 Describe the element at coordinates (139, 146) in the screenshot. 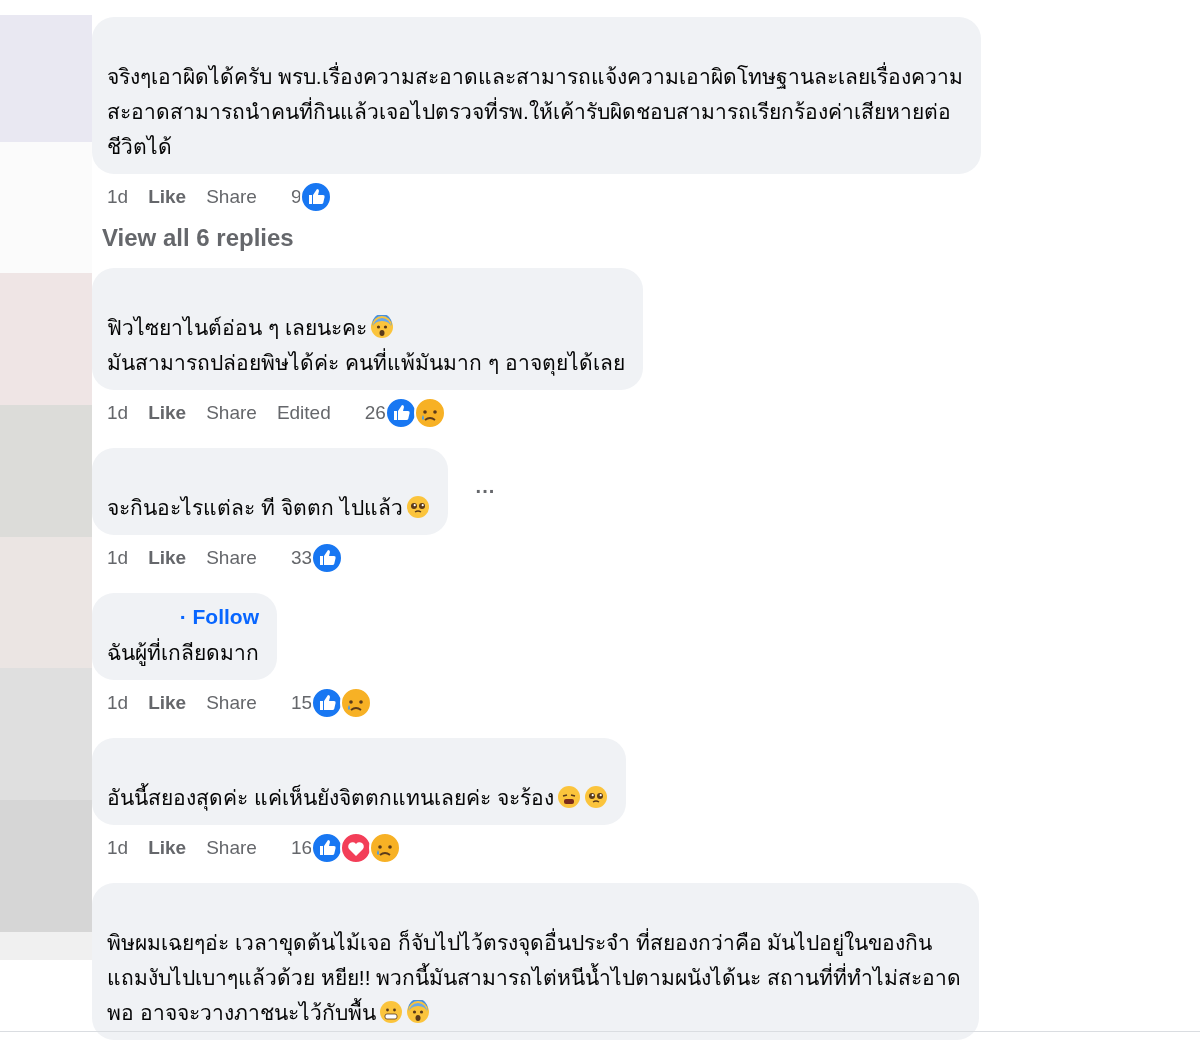

I see `comment-text: ชีวิตได้` at that location.